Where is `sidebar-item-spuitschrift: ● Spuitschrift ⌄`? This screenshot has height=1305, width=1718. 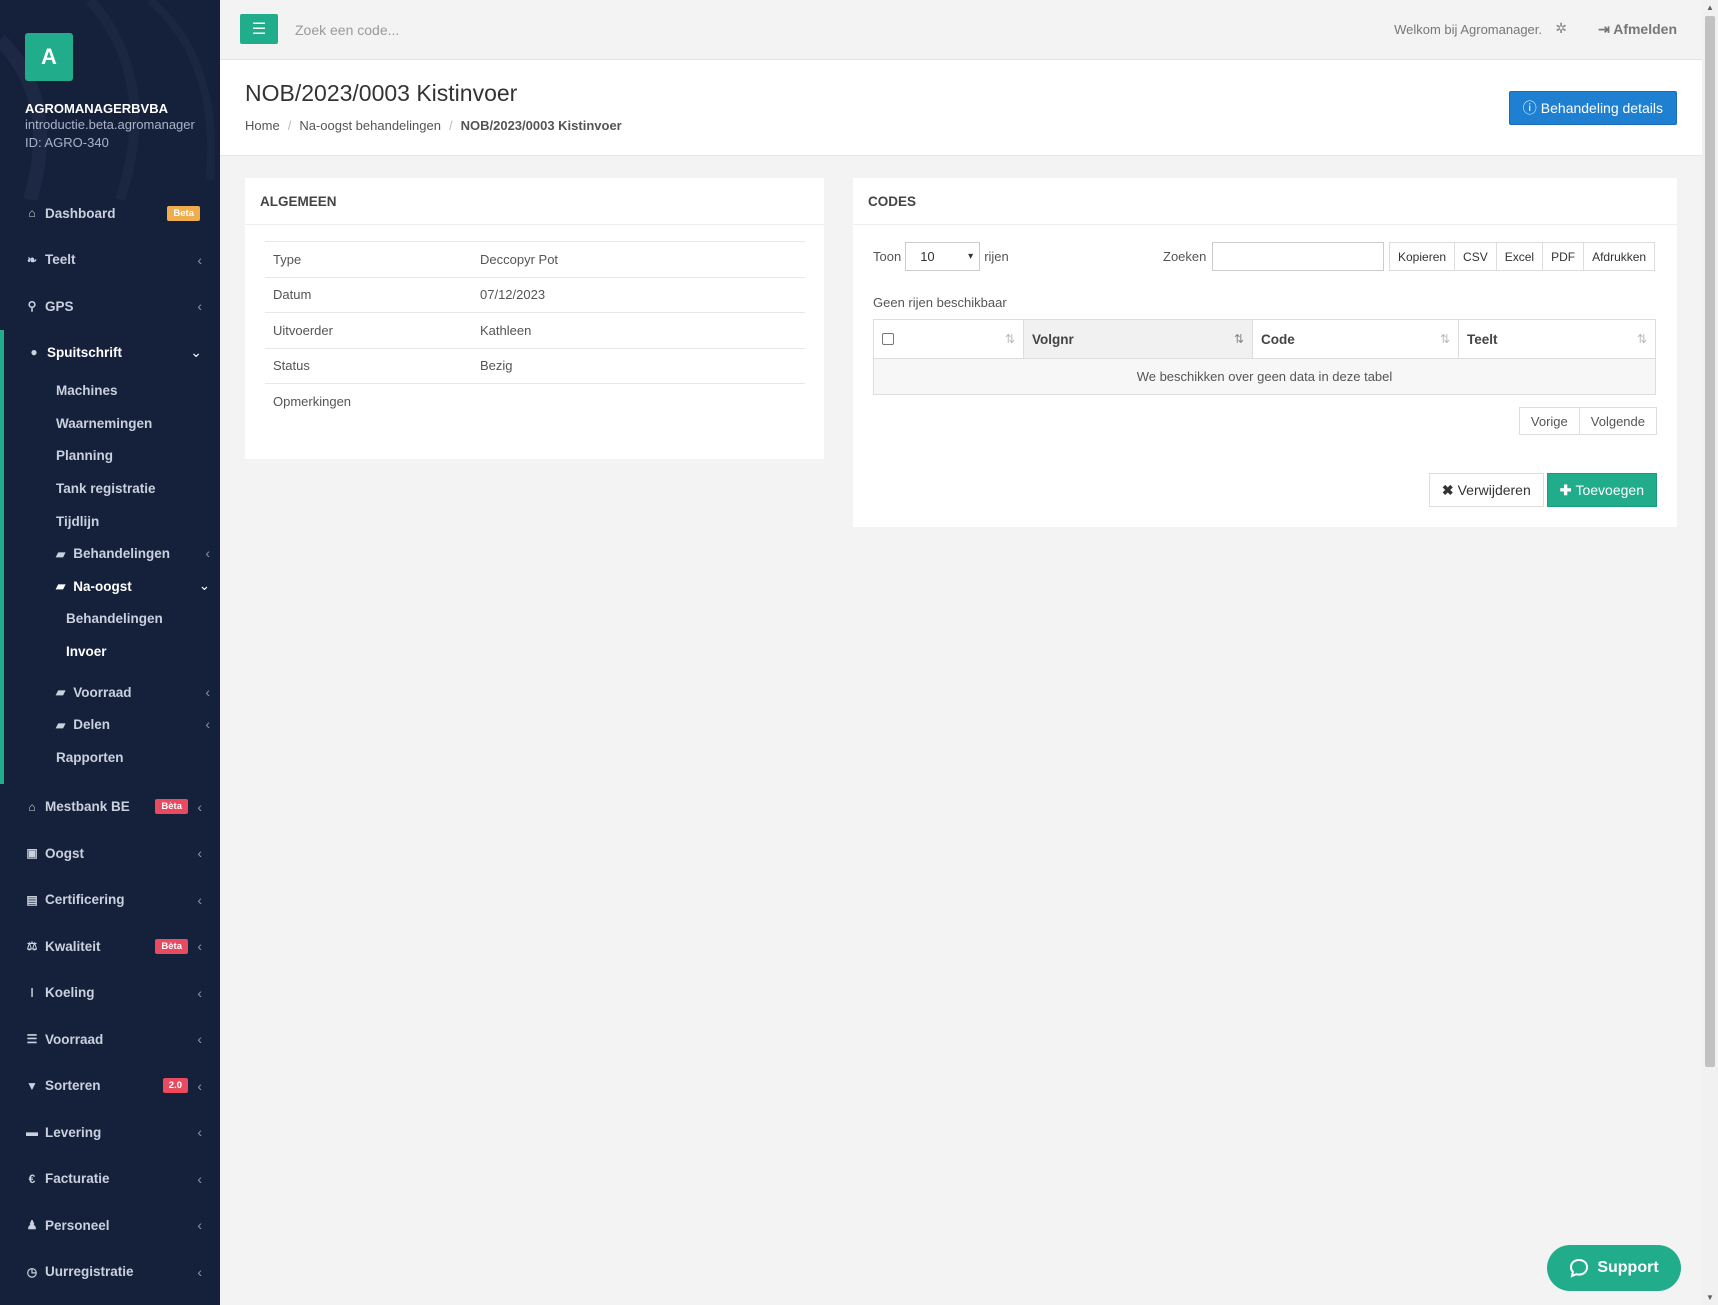
sidebar-item-spuitschrift: ● Spuitschrift ⌄ is located at coordinates (112, 352).